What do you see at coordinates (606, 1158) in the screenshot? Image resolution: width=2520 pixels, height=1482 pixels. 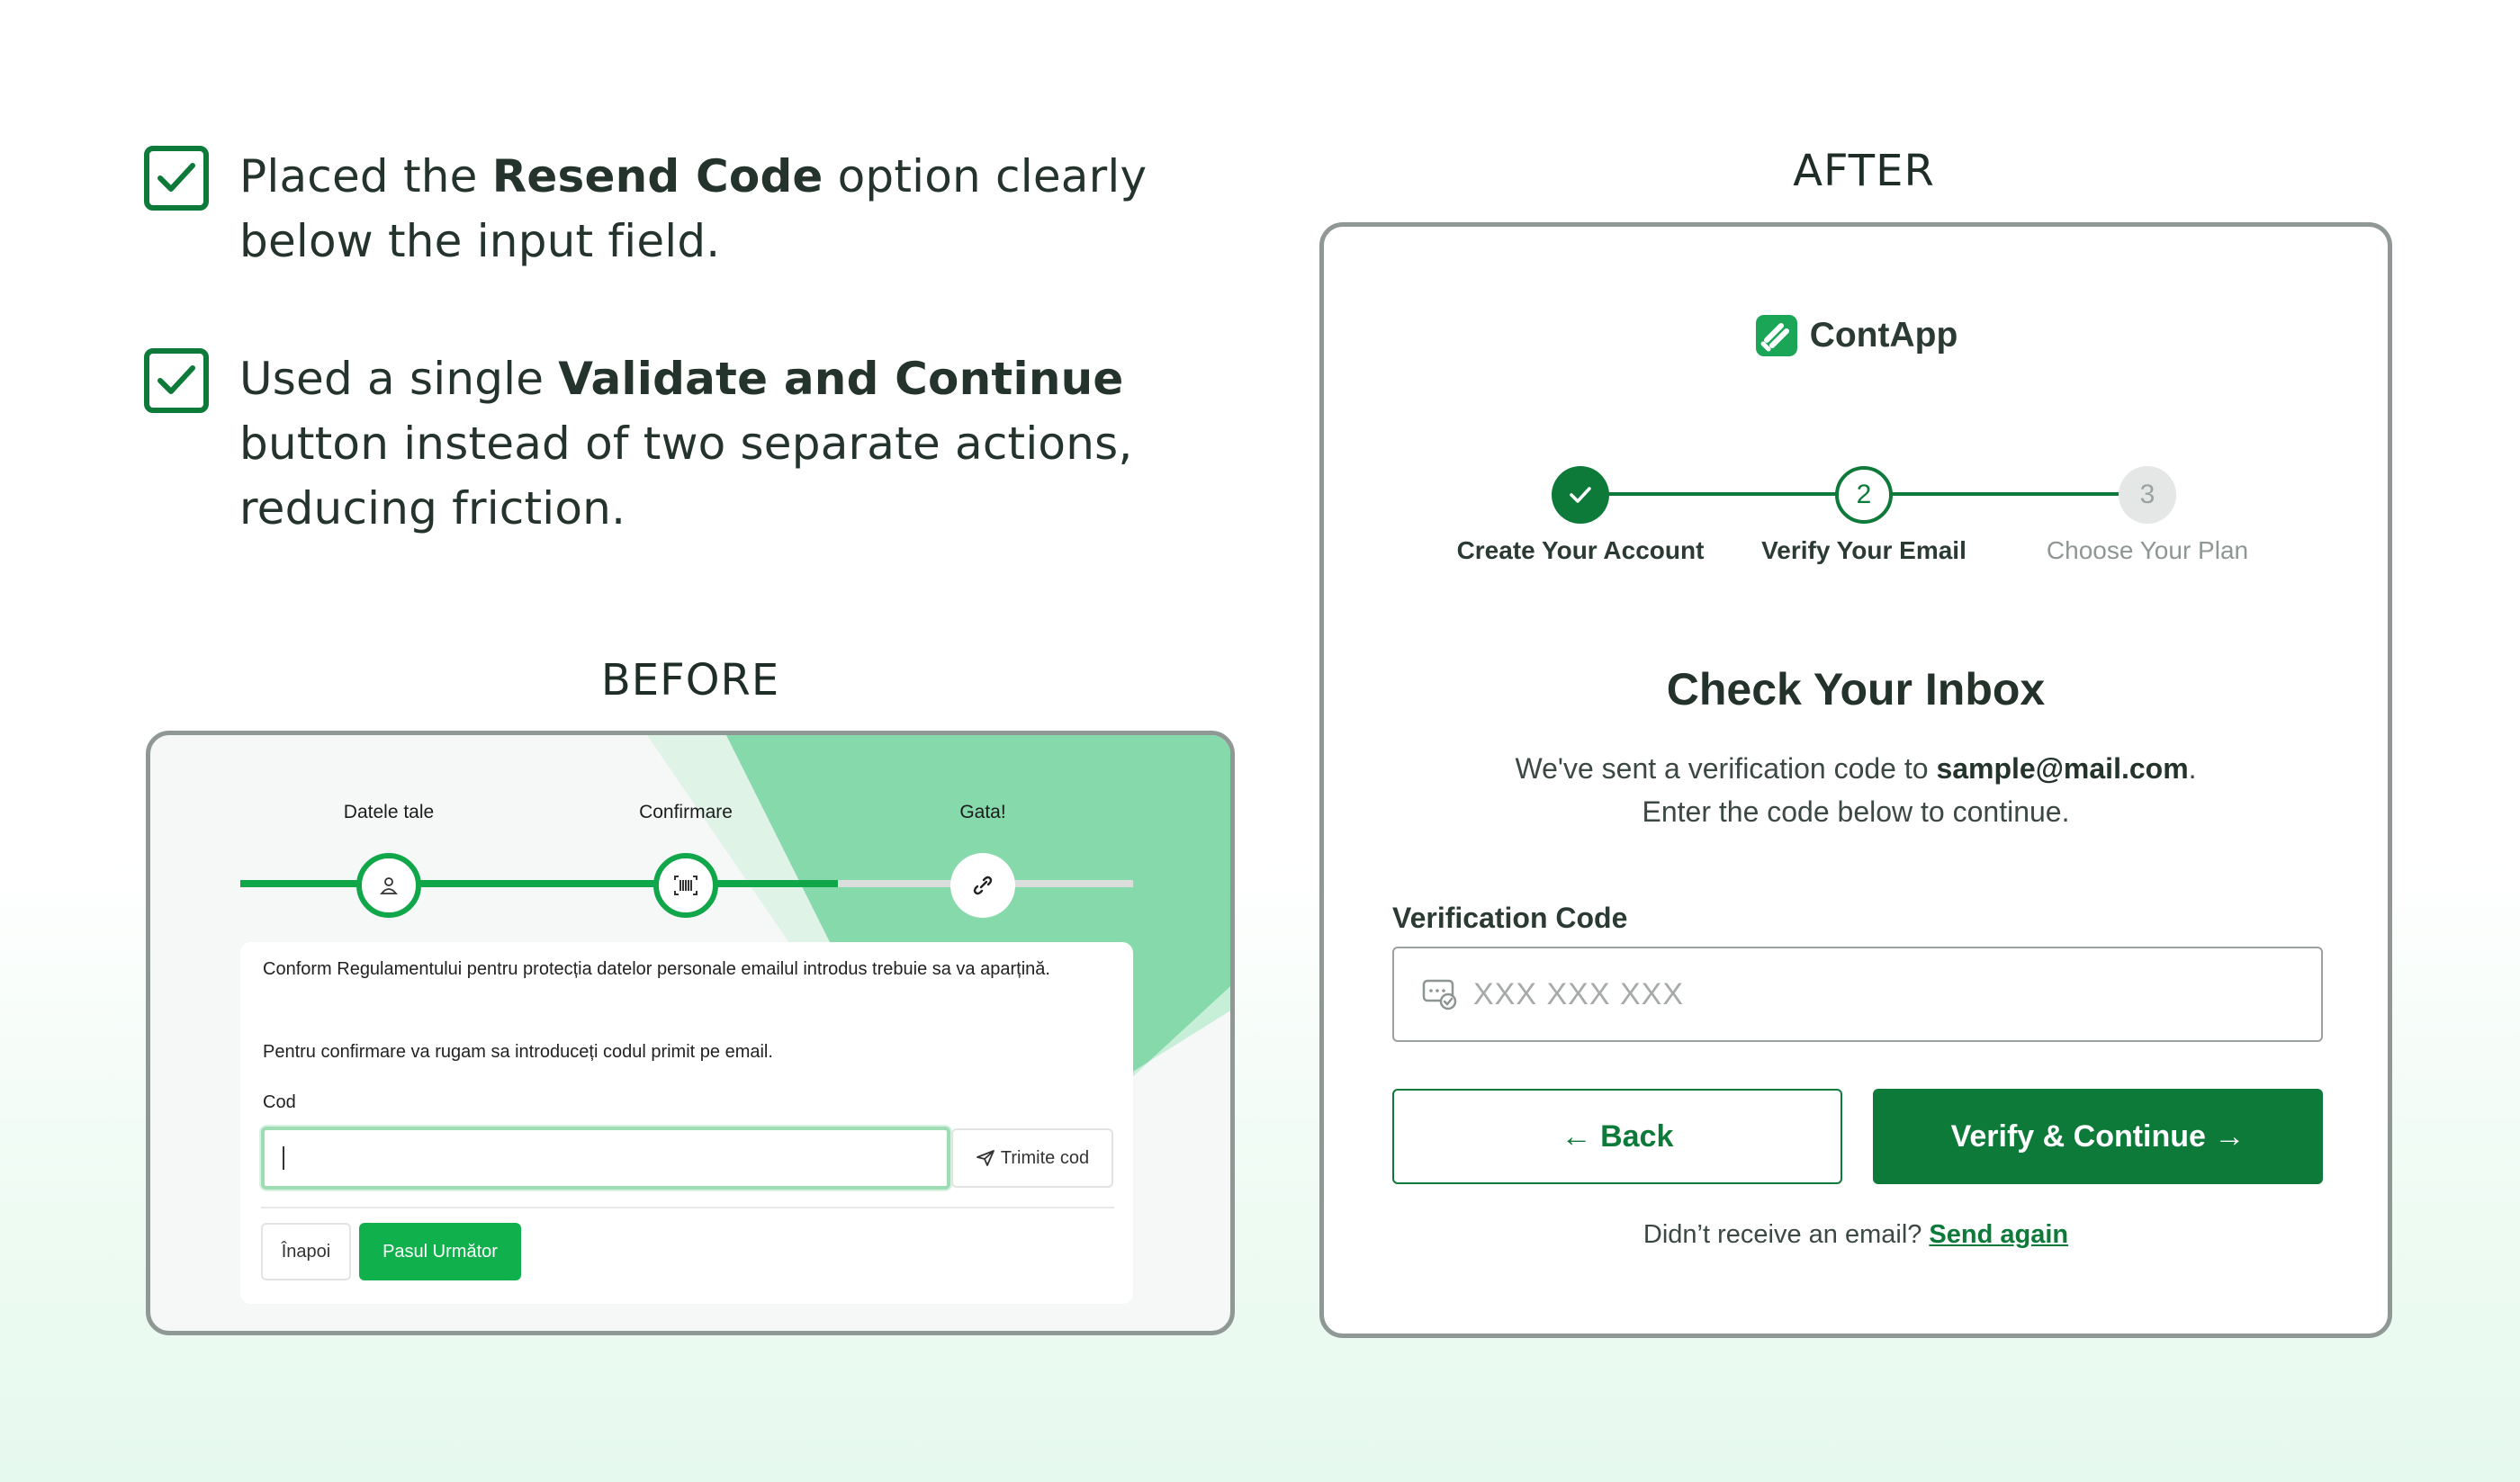 I see `code-input` at bounding box center [606, 1158].